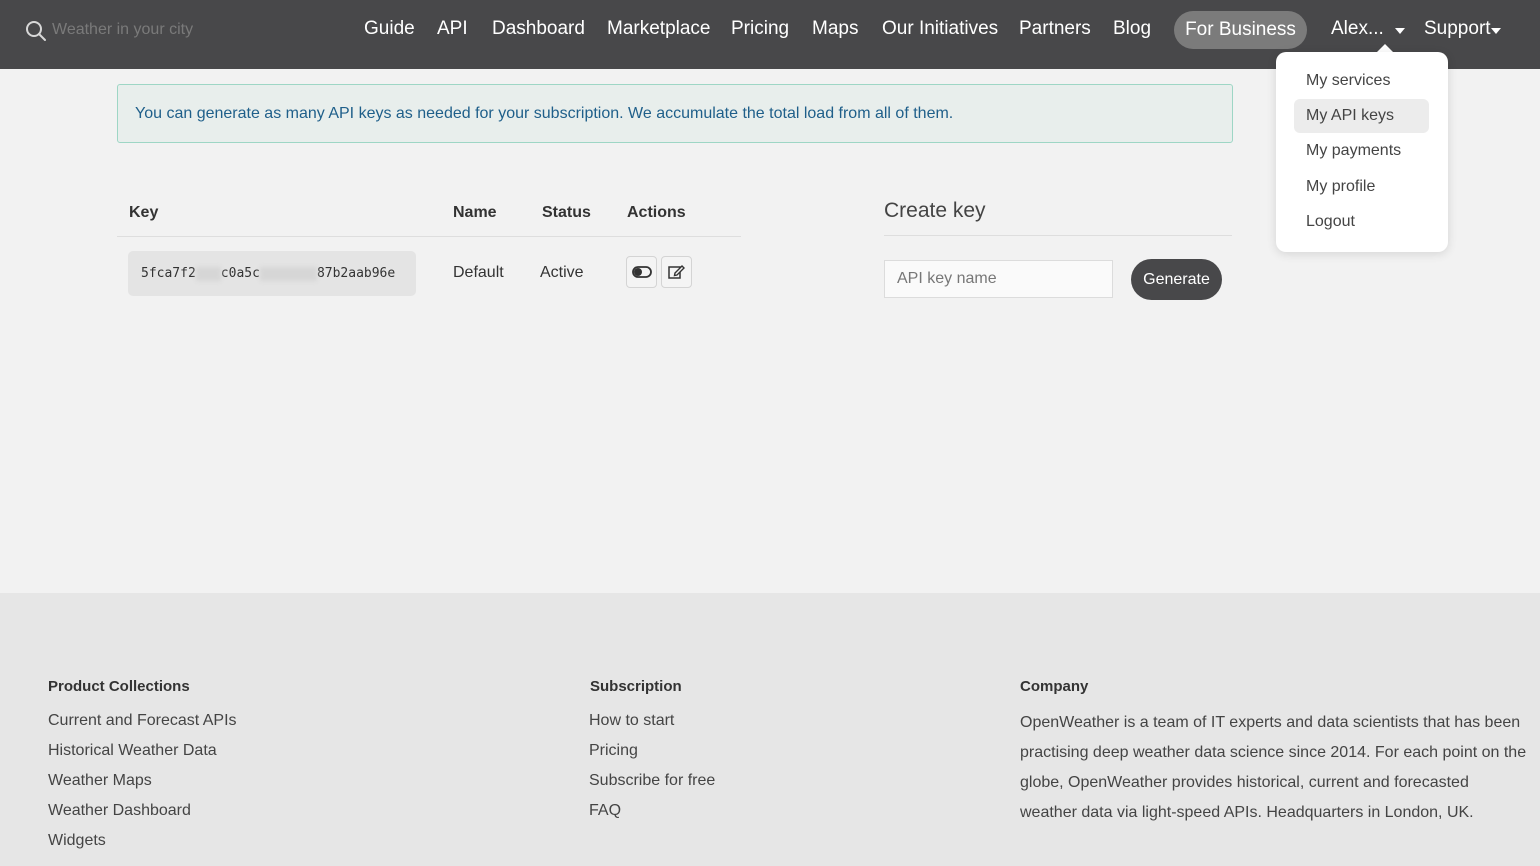 Image resolution: width=1540 pixels, height=866 pixels. Describe the element at coordinates (167, 30) in the screenshot. I see `city-search-input` at that location.